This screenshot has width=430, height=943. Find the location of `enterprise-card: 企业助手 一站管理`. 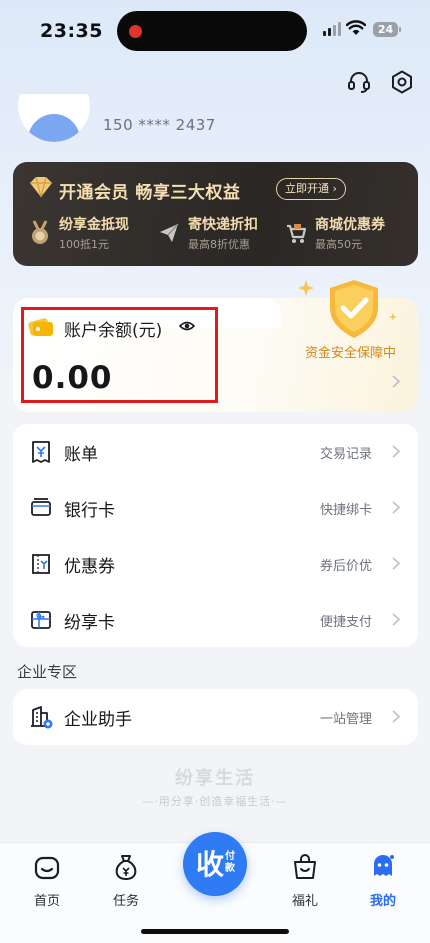

enterprise-card: 企业助手 一站管理 is located at coordinates (215, 717).